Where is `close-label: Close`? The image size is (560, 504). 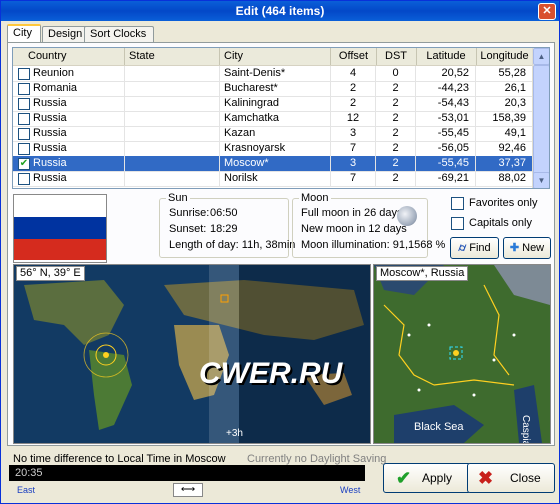
close-label: Close is located at coordinates (525, 478).